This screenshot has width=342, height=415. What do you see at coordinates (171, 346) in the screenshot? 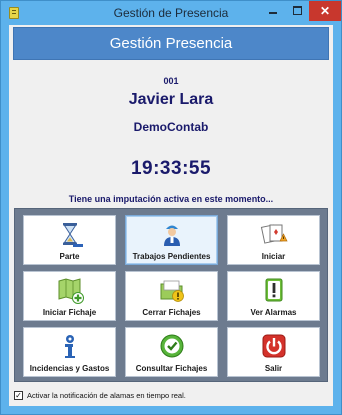
I see `refresh-check-icon` at bounding box center [171, 346].